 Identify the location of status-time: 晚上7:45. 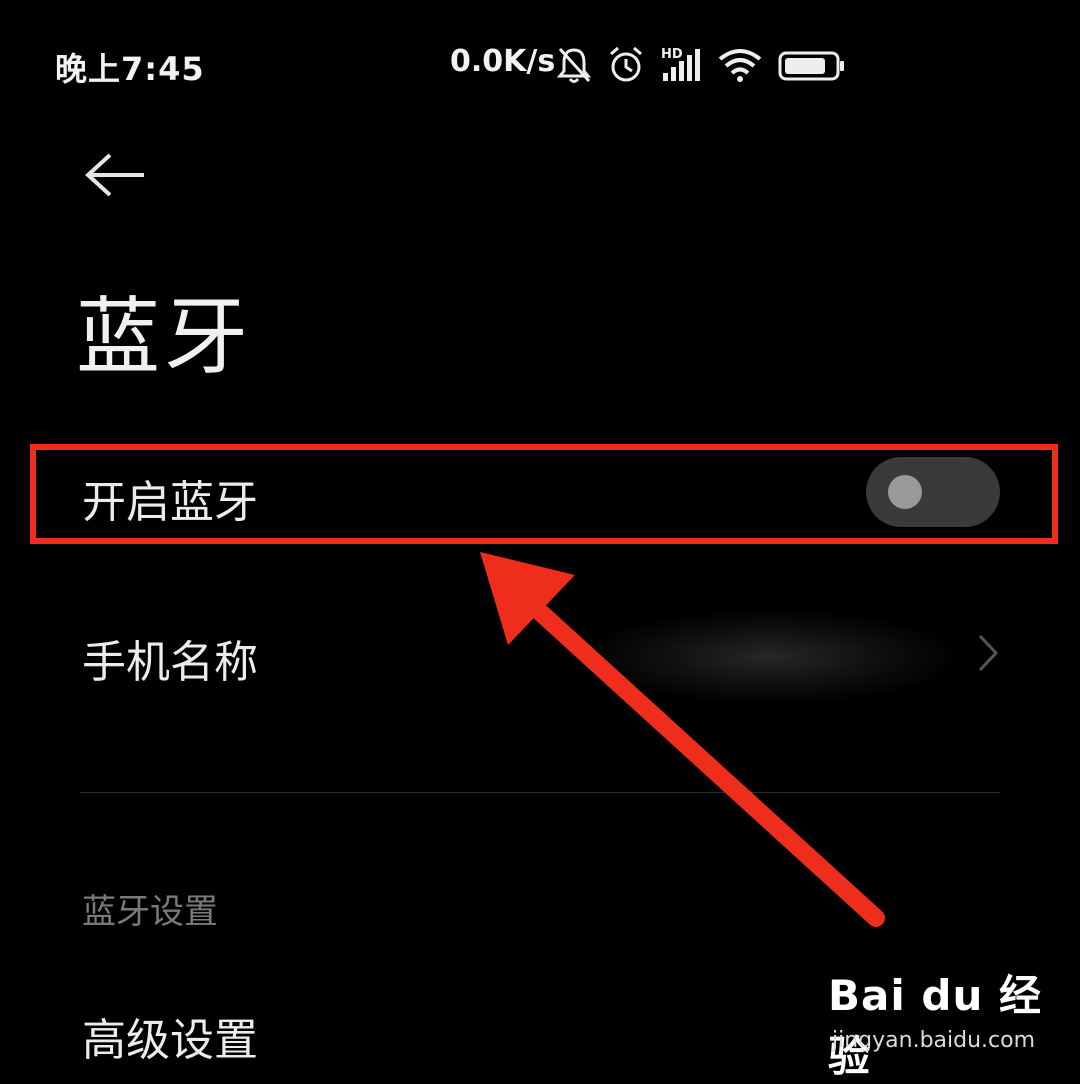
(130, 69).